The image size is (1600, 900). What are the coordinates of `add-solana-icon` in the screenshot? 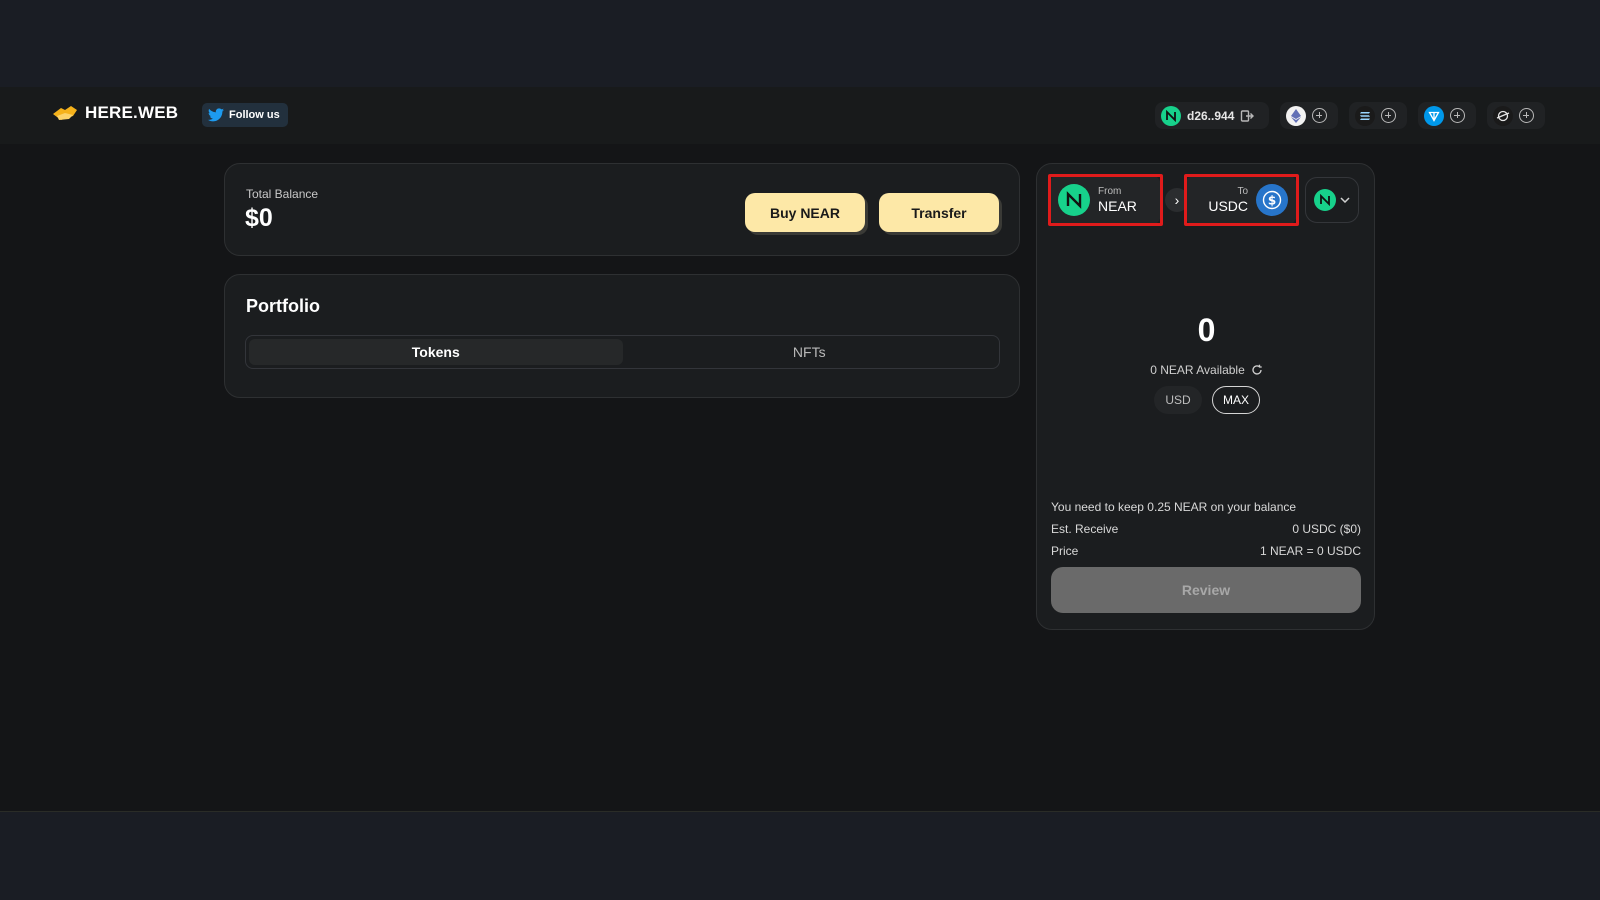 It's located at (1388, 115).